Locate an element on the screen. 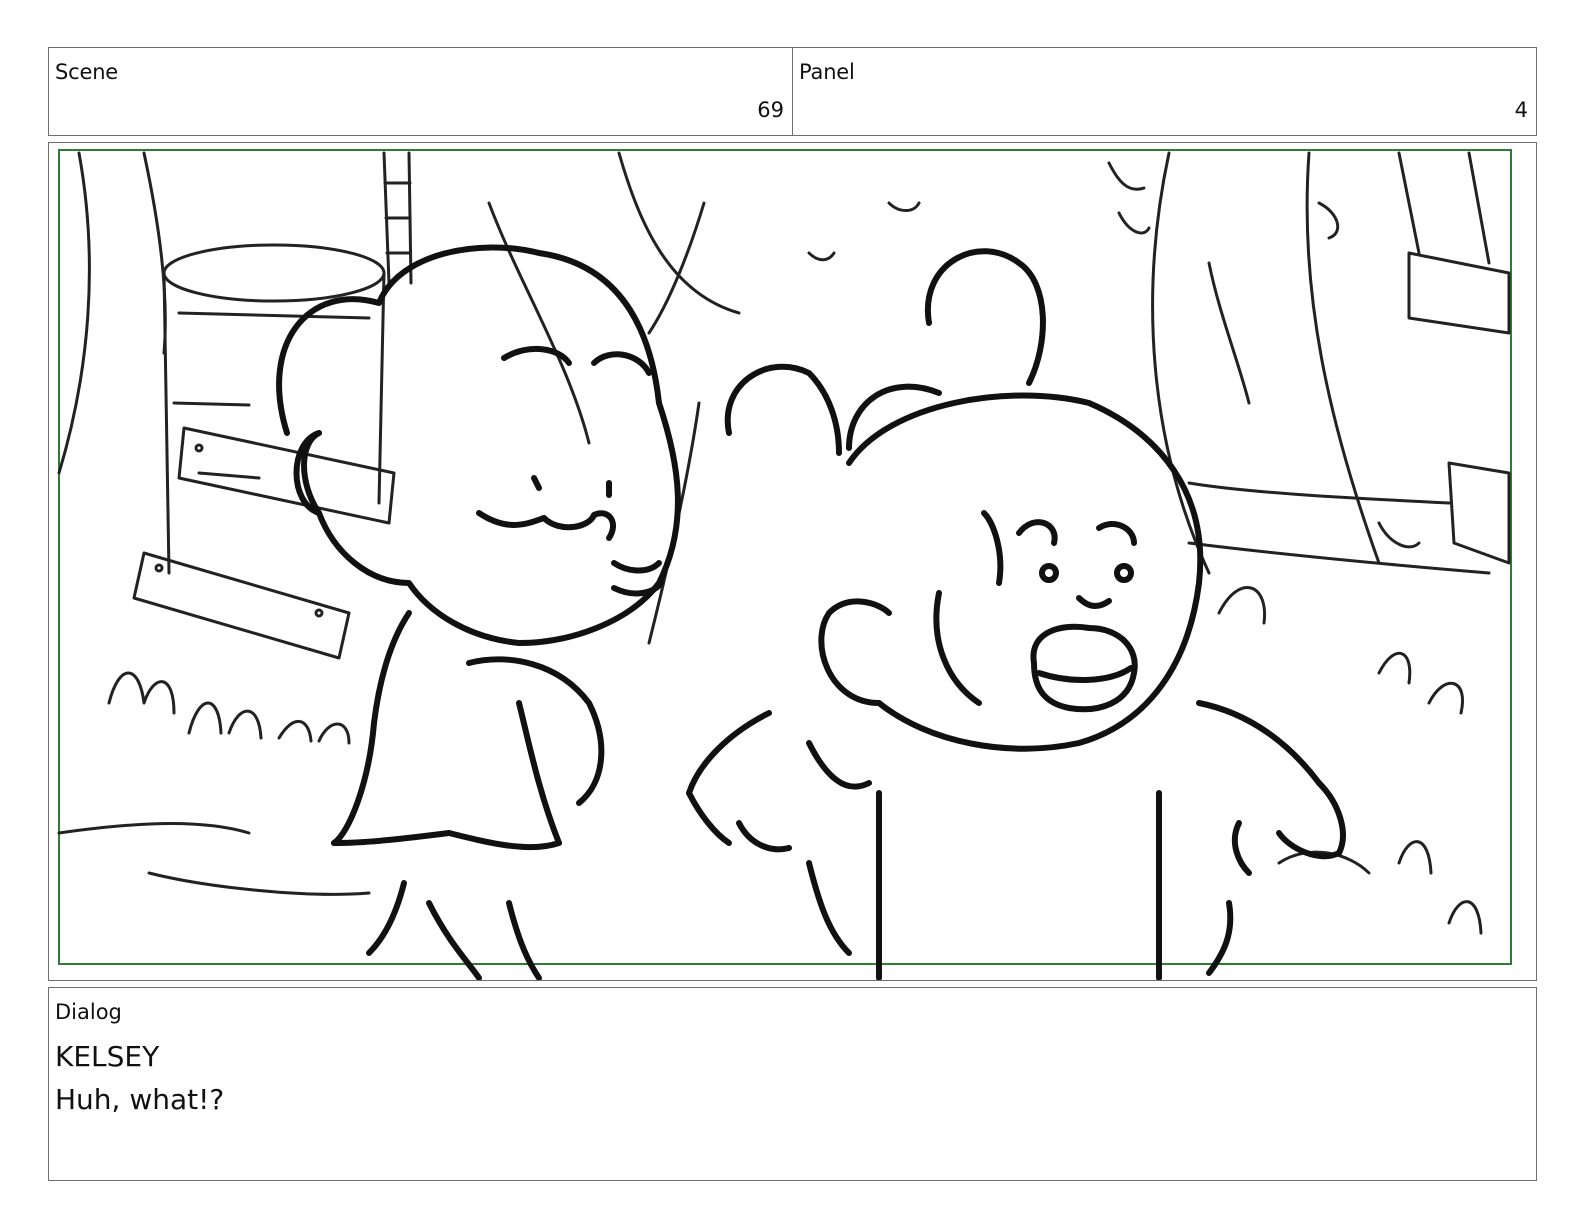 The height and width of the screenshot is (1224, 1584). storyboard-header: Scene 69 Panel 4 is located at coordinates (792, 91).